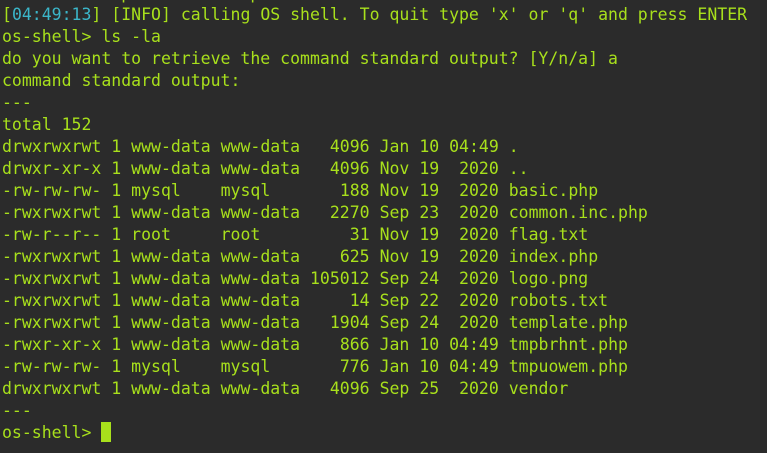 This screenshot has width=767, height=453. I want to click on log-level: INFO, so click(141, 14).